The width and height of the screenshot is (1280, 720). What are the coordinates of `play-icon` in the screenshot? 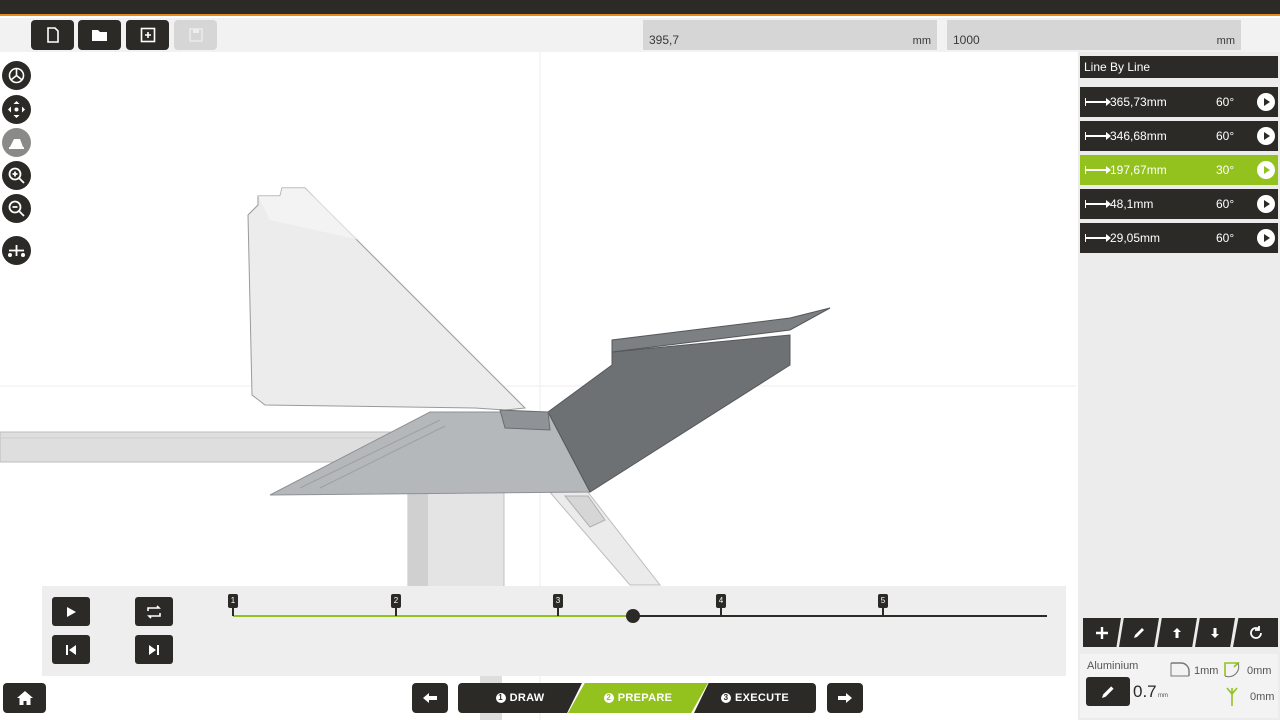 It's located at (71, 611).